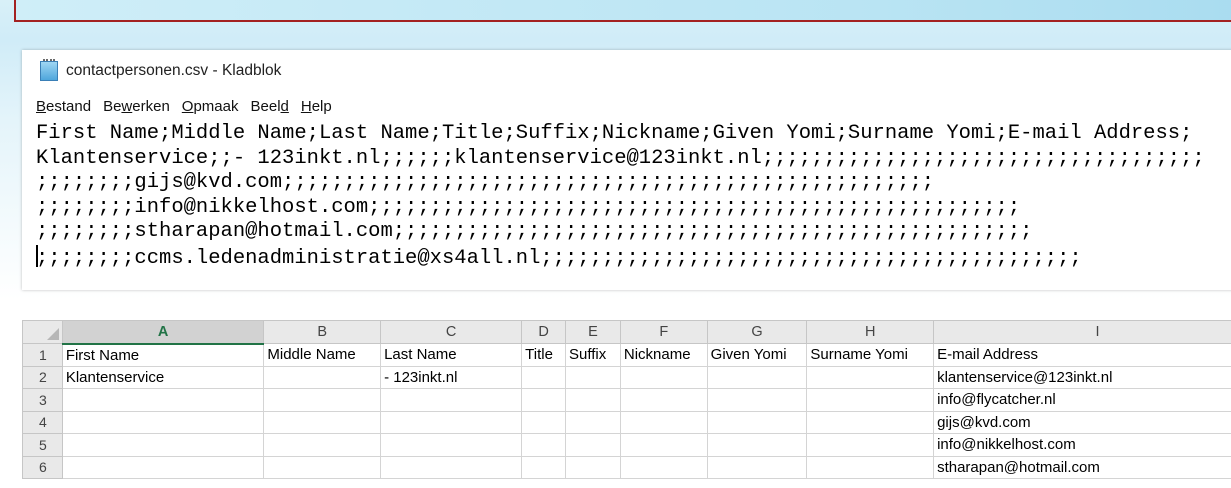 Image resolution: width=1231 pixels, height=488 pixels. What do you see at coordinates (451, 422) in the screenshot?
I see `cell-c4` at bounding box center [451, 422].